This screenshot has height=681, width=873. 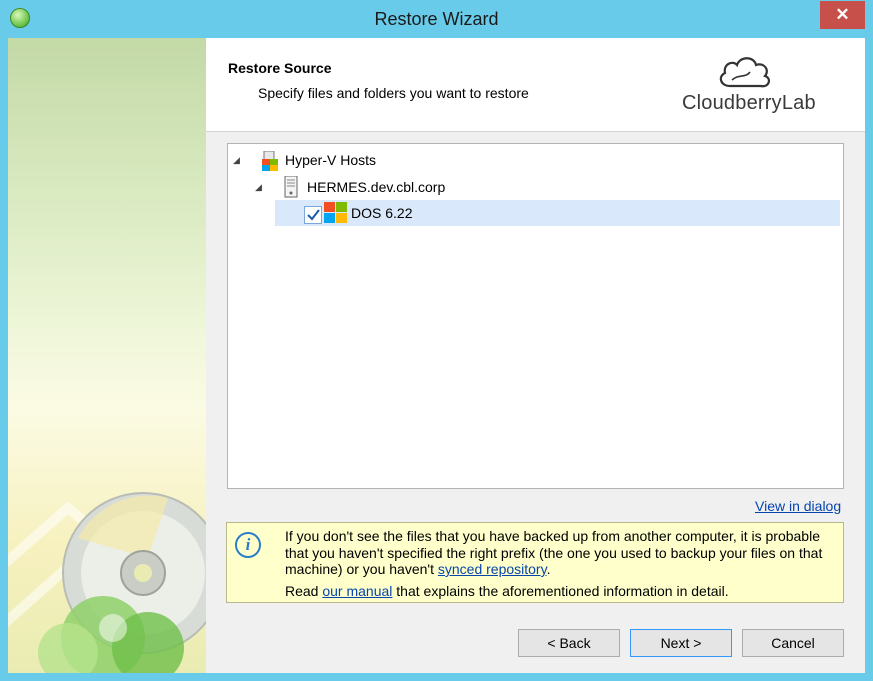 I want to click on next-button: Next >, so click(x=681, y=643).